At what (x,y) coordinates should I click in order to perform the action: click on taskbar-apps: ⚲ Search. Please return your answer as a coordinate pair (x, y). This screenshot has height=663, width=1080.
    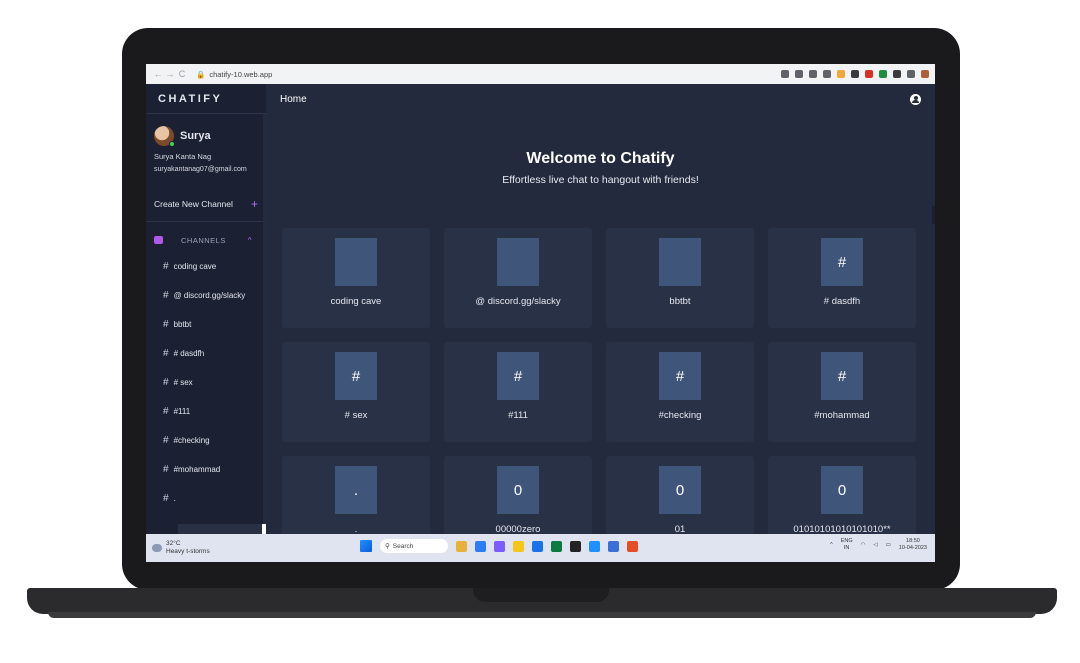
    Looking at the image, I should click on (499, 546).